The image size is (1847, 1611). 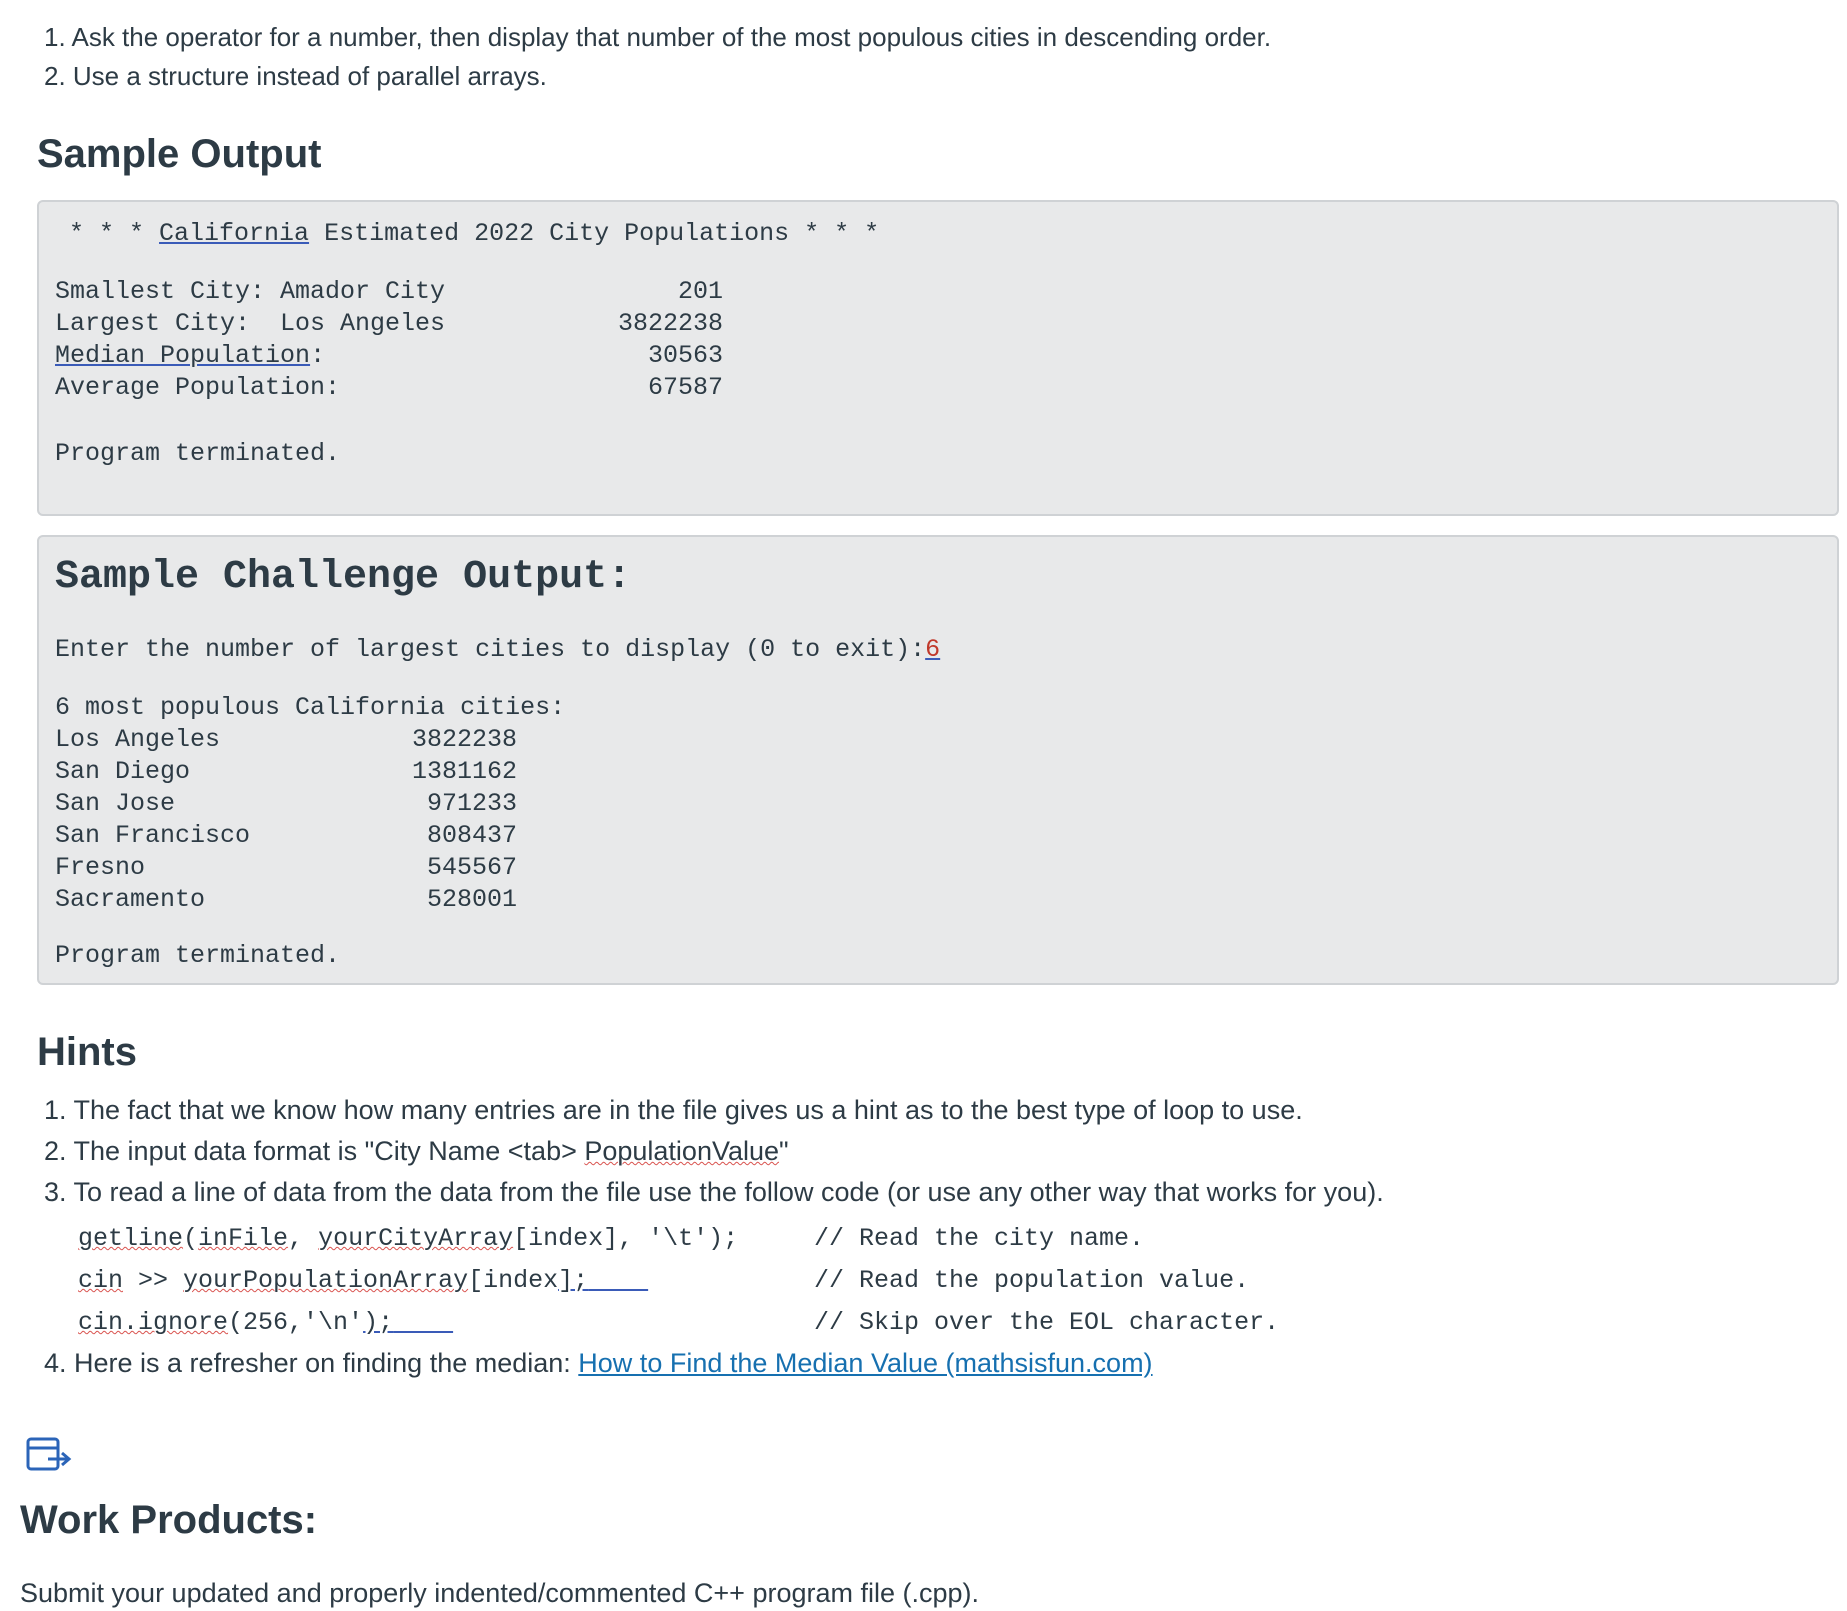 I want to click on city-name: San Francisco, so click(x=153, y=835).